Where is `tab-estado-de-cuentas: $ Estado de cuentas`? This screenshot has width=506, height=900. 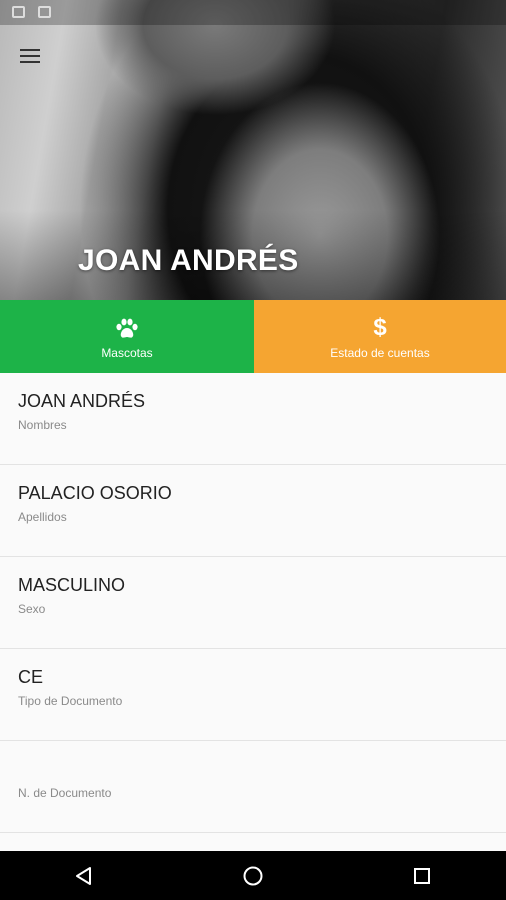 tab-estado-de-cuentas: $ Estado de cuentas is located at coordinates (380, 336).